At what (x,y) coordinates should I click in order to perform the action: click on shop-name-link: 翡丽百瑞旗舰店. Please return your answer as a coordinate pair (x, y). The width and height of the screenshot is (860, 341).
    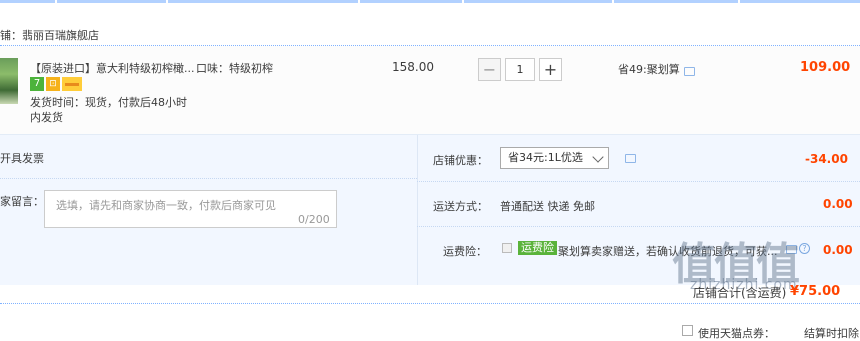
    Looking at the image, I should click on (60, 35).